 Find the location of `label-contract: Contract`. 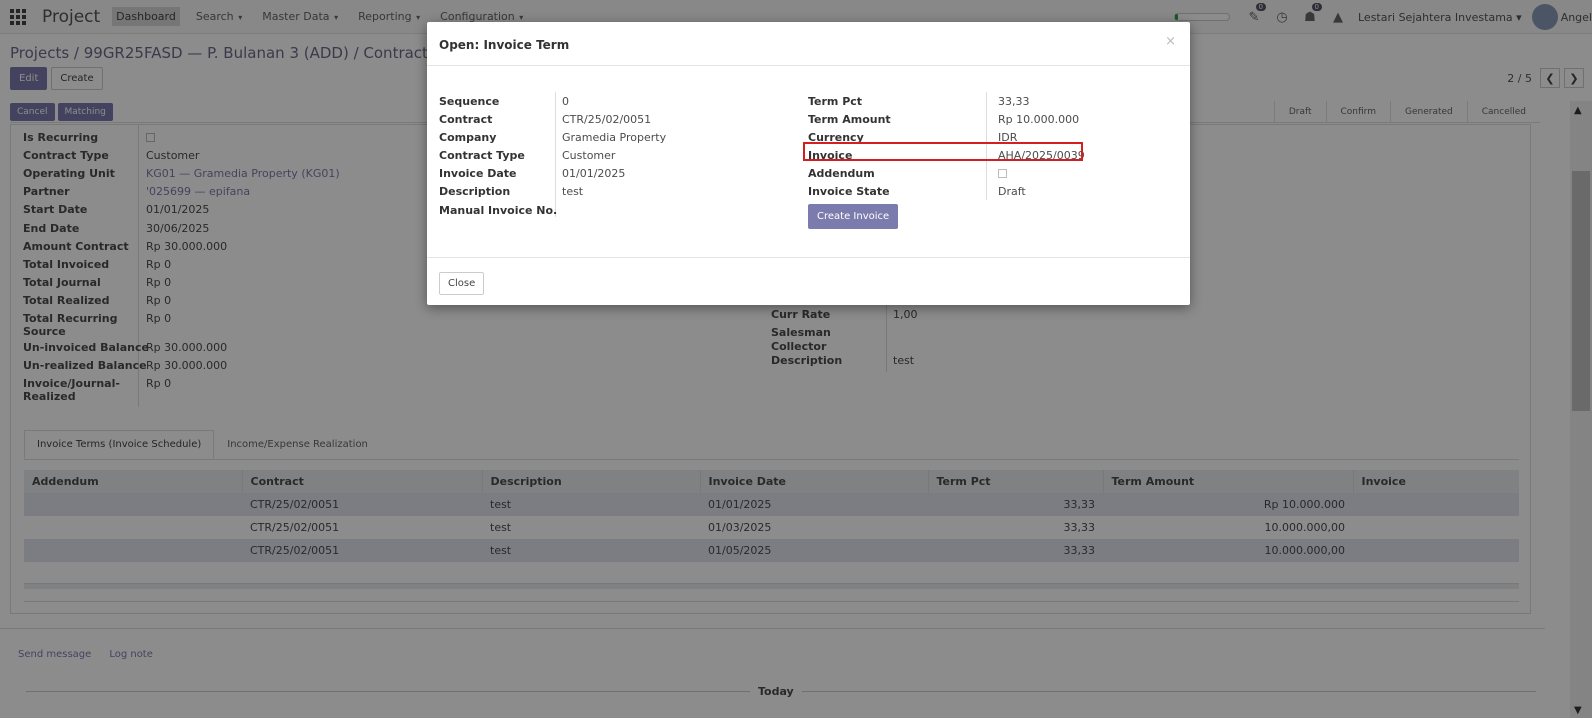

label-contract: Contract is located at coordinates (466, 119).